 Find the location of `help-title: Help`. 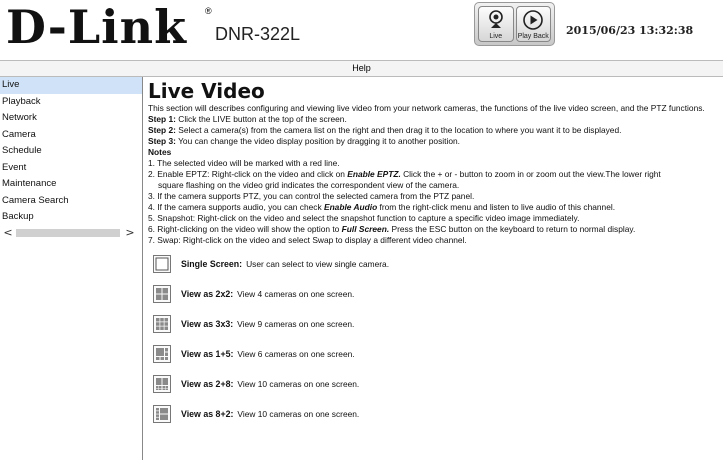

help-title: Help is located at coordinates (361, 68).